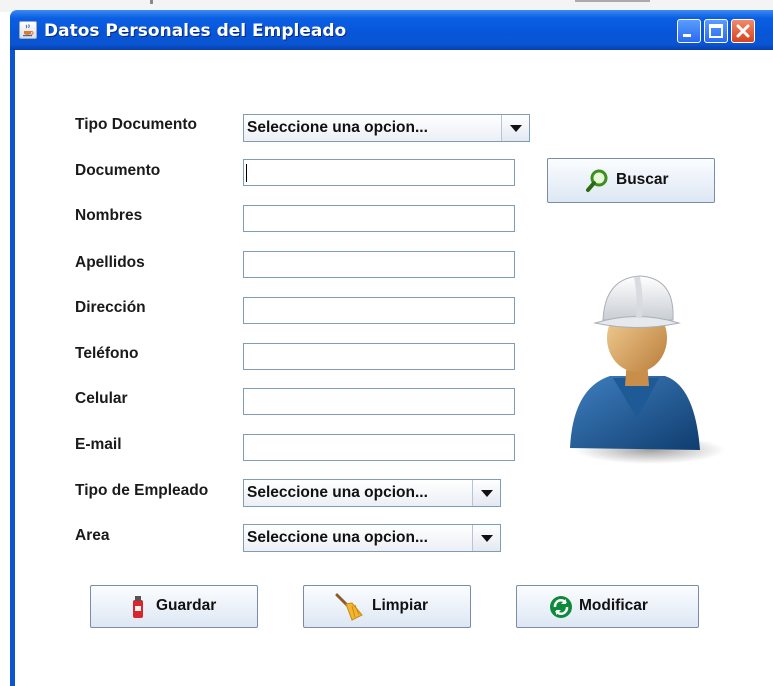 The width and height of the screenshot is (773, 686). I want to click on celular-input, so click(379, 401).